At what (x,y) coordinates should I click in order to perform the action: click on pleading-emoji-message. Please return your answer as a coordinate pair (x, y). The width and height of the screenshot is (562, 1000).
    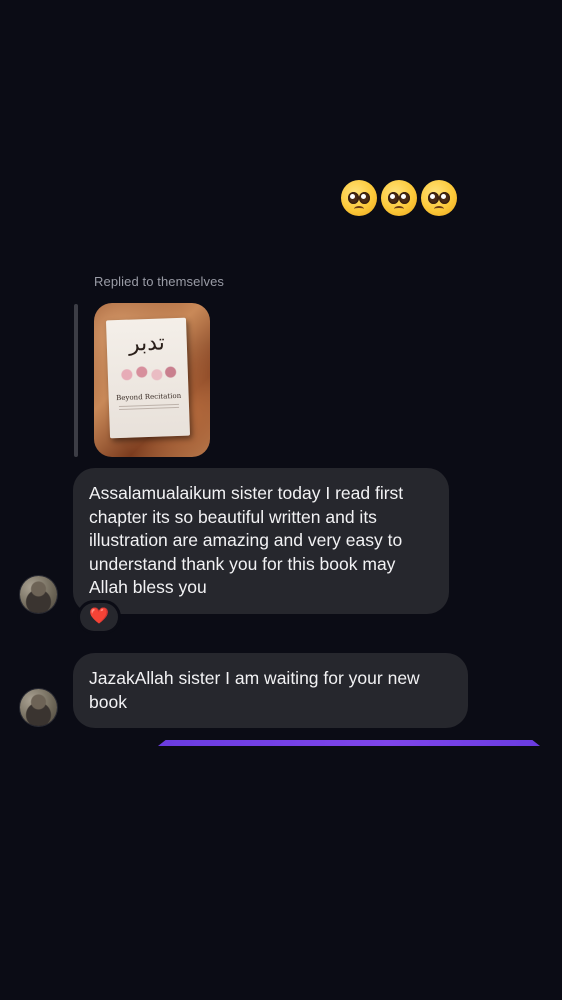
    Looking at the image, I should click on (399, 198).